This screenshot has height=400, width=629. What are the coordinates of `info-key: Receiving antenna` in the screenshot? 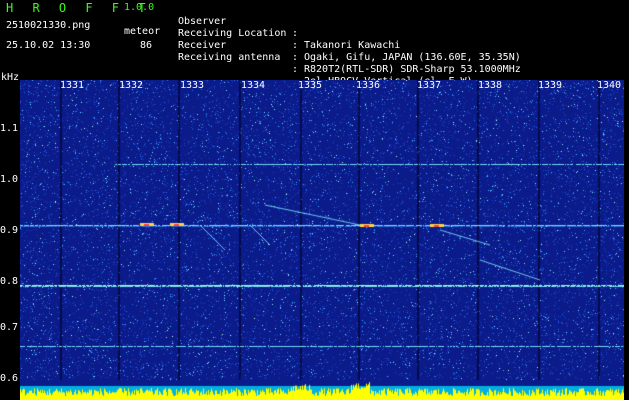 It's located at (229, 57).